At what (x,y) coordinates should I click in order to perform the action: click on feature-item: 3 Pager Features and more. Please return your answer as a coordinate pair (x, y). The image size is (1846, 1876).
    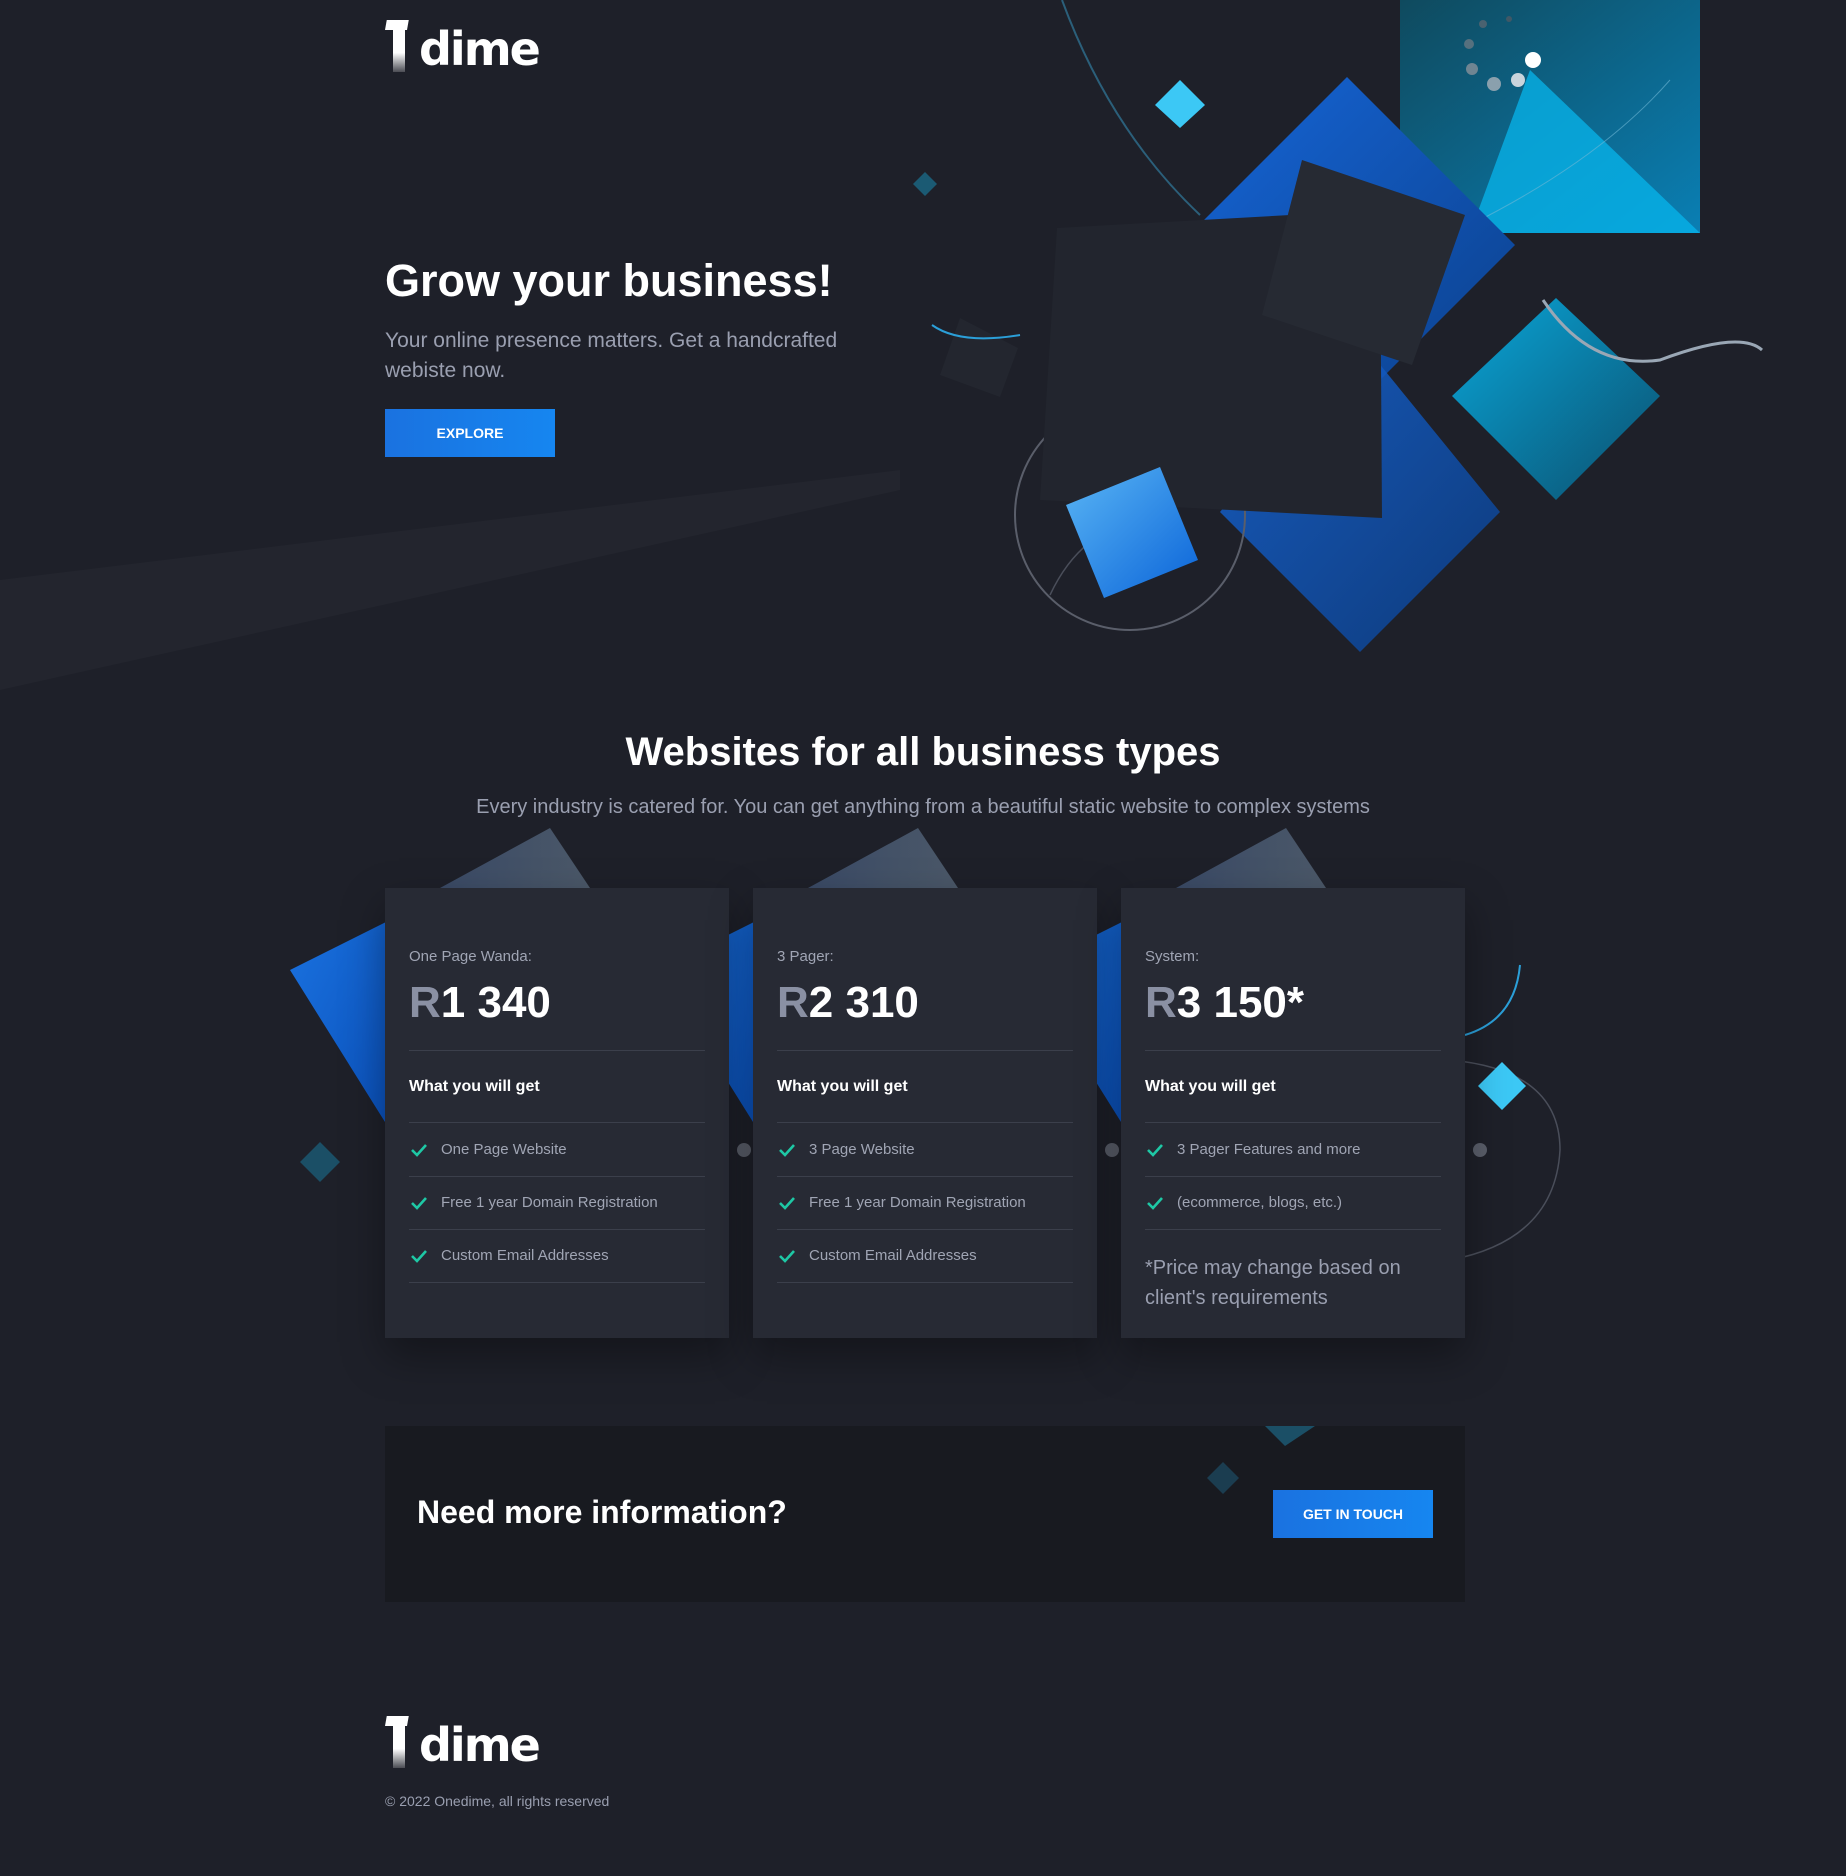
    Looking at the image, I should click on (1293, 1150).